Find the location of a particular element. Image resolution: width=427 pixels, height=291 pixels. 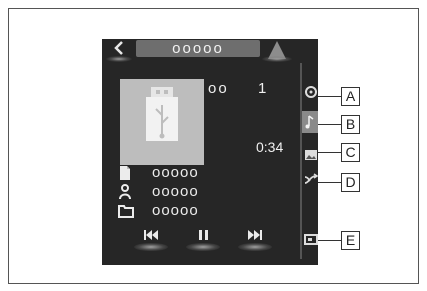

side-divider is located at coordinates (301, 161).